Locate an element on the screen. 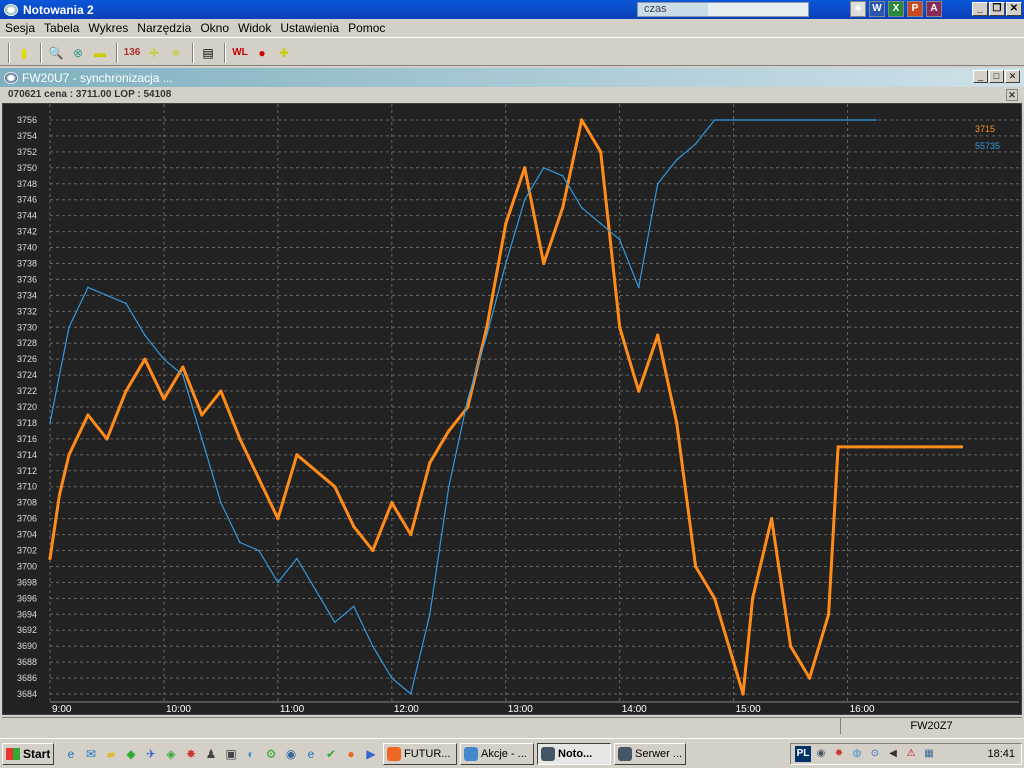 The image size is (1024, 768). tray-volume-icon: ◀ is located at coordinates (893, 754).